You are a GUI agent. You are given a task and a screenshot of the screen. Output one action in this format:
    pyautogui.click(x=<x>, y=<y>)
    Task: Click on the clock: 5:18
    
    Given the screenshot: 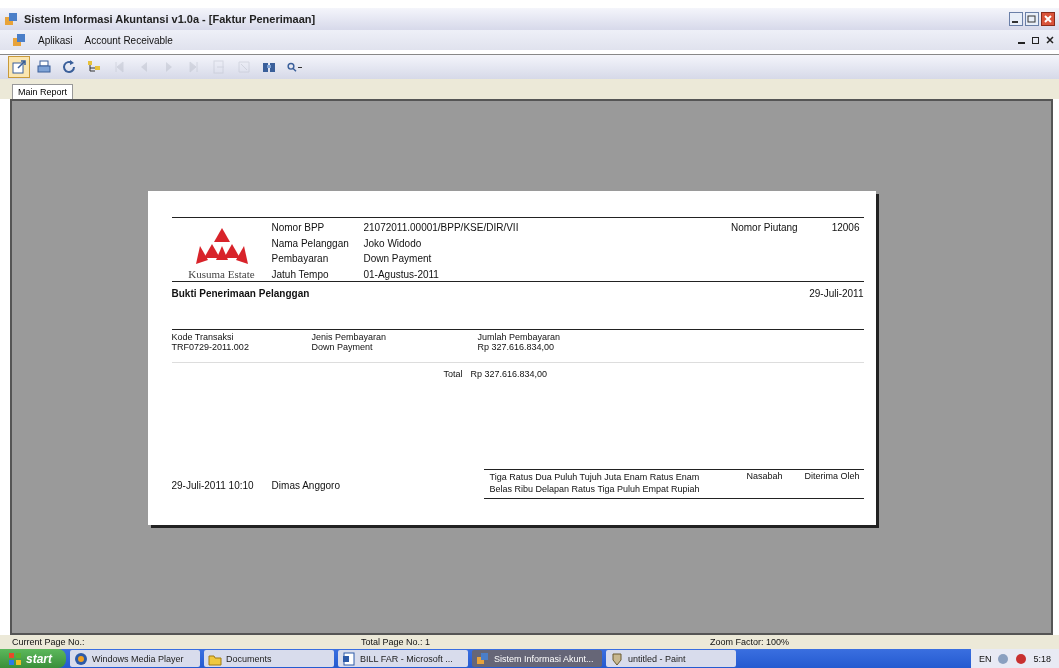 What is the action you would take?
    pyautogui.click(x=1042, y=658)
    